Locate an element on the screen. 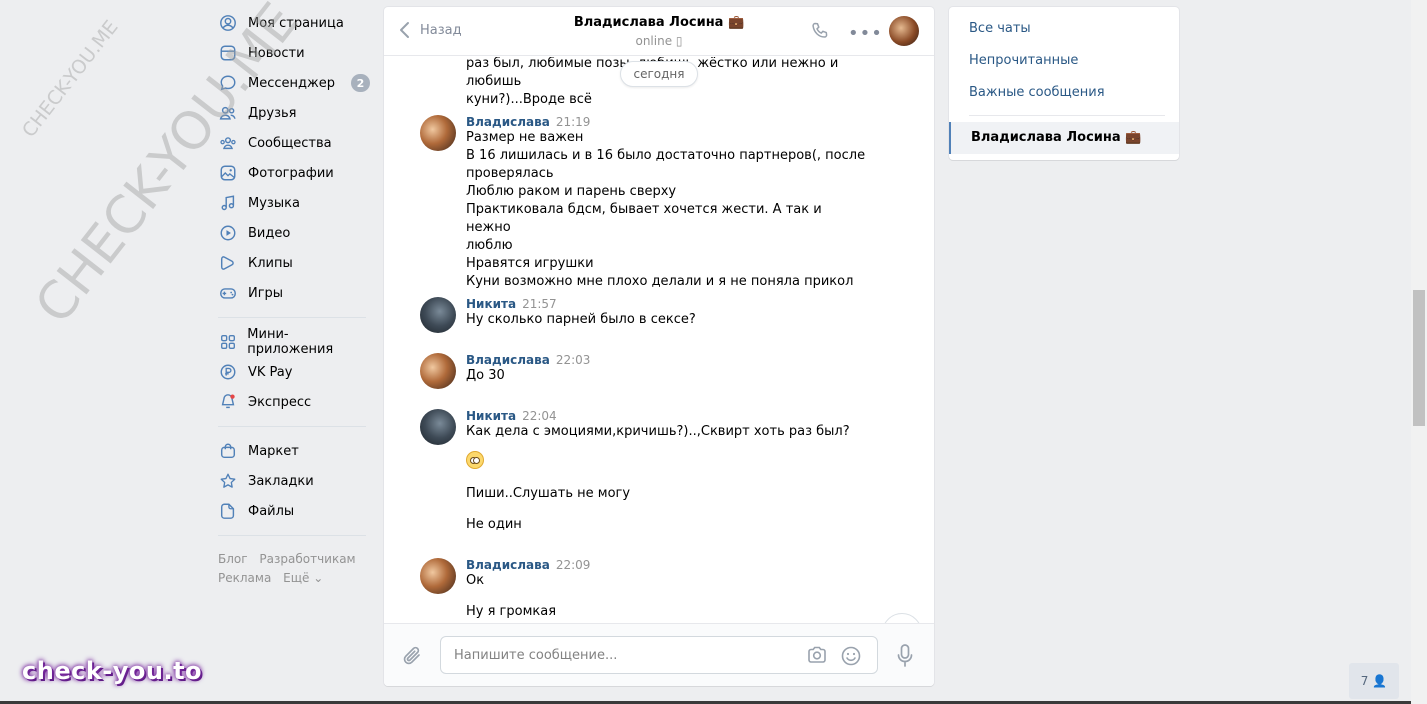 Image resolution: width=1427 pixels, height=704 pixels. nav-item-messenger: Мессенджер 2 is located at coordinates (294, 83).